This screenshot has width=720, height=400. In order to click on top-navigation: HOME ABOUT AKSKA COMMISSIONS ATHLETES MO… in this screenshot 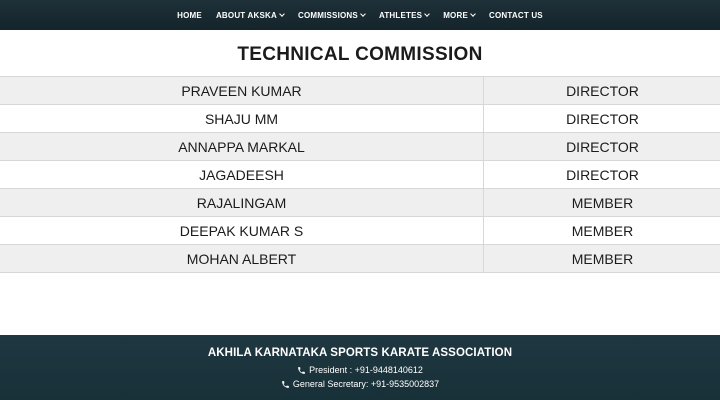, I will do `click(360, 15)`.